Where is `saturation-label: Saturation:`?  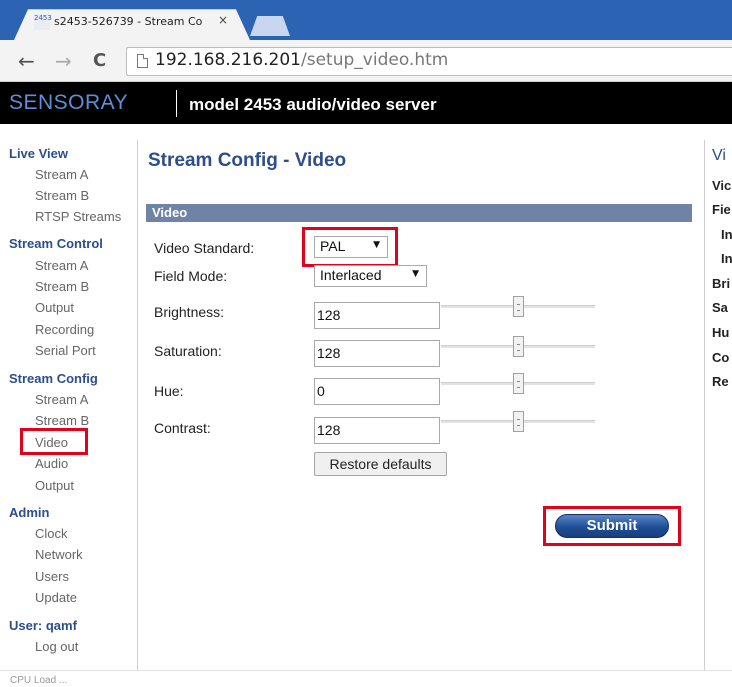
saturation-label: Saturation: is located at coordinates (188, 351).